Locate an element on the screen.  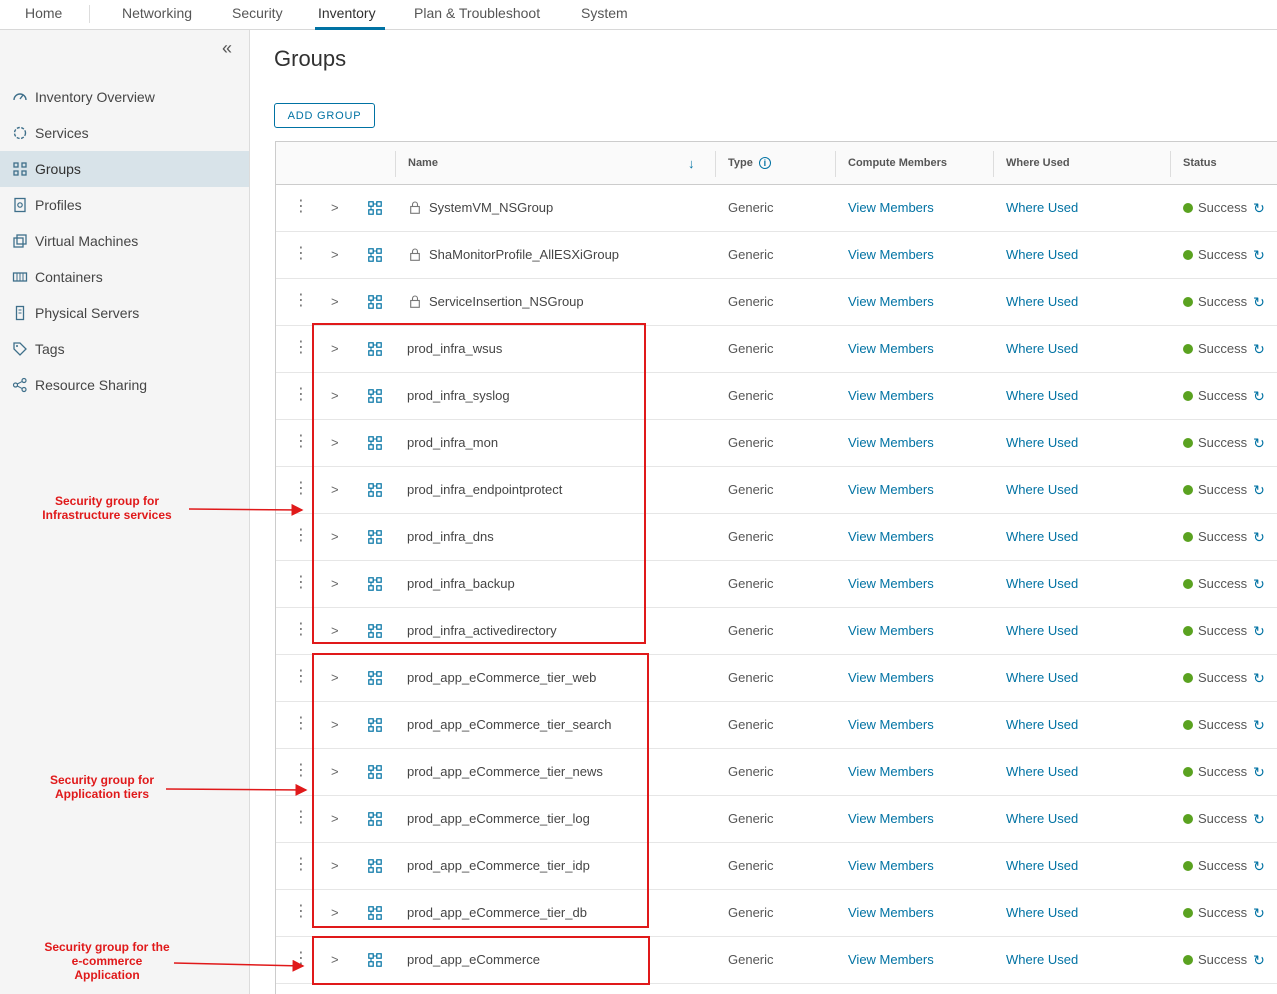
sidebar-item-services: Services is located at coordinates (124, 133).